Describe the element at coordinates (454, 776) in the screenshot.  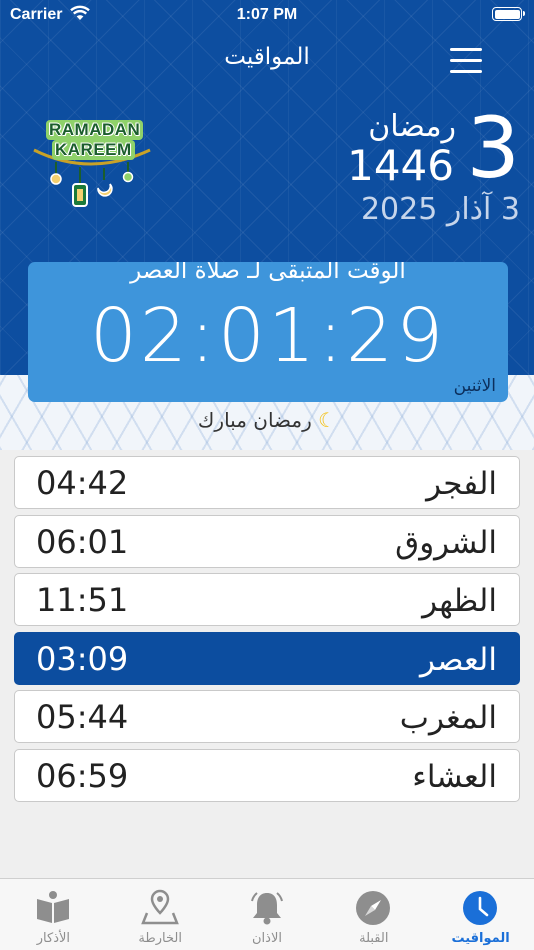
I see `prayer-name: العشاء` at that location.